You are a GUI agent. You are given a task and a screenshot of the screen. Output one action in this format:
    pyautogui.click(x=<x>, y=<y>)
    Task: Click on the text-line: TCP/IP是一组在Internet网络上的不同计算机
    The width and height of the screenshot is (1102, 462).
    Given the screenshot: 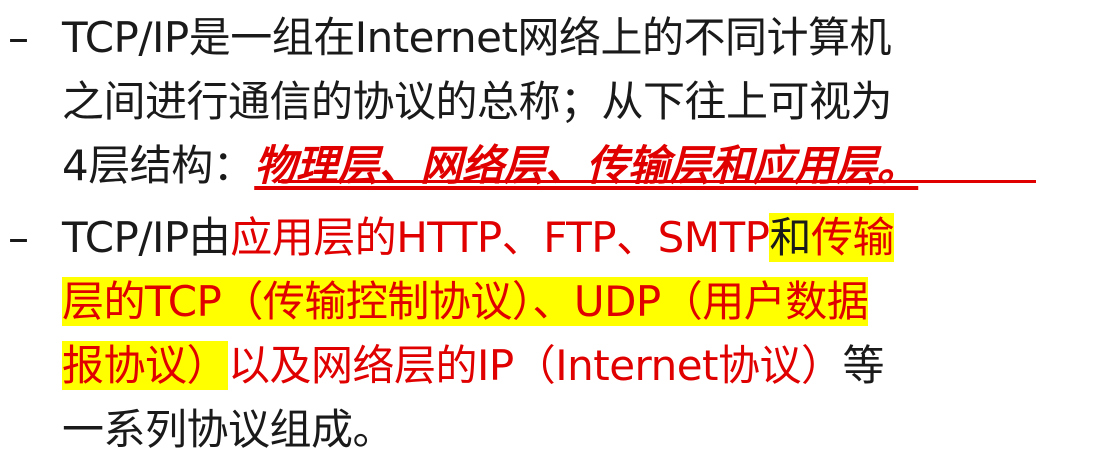 What is the action you would take?
    pyautogui.click(x=476, y=37)
    